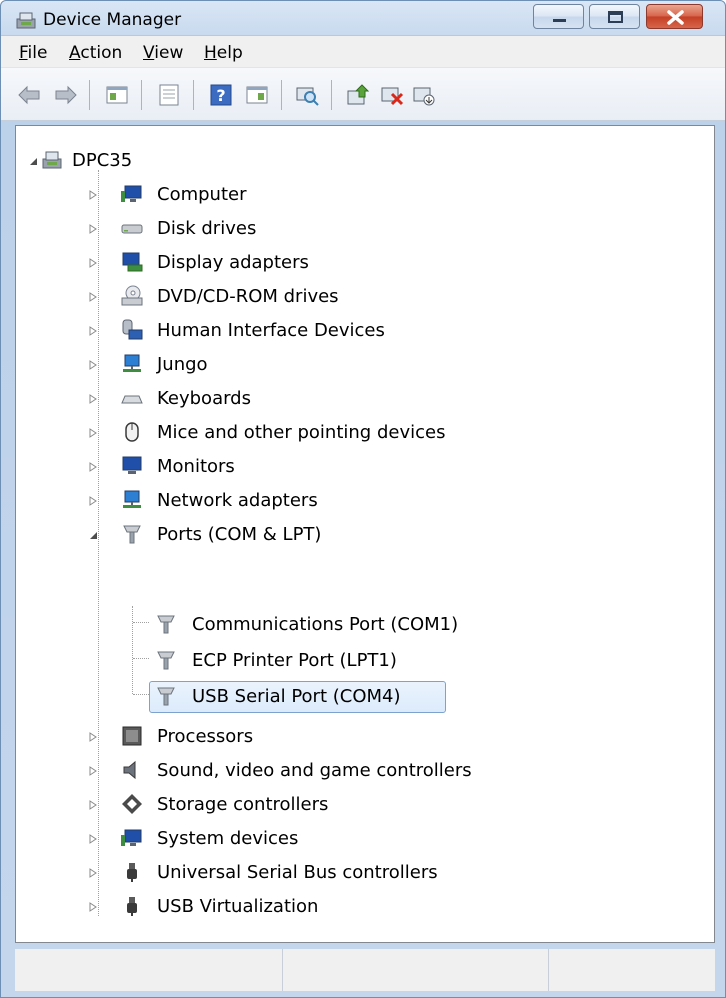 This screenshot has width=726, height=998. What do you see at coordinates (294, 660) in the screenshot?
I see `tree-item-label: ECP Printer Port (LPT1)` at bounding box center [294, 660].